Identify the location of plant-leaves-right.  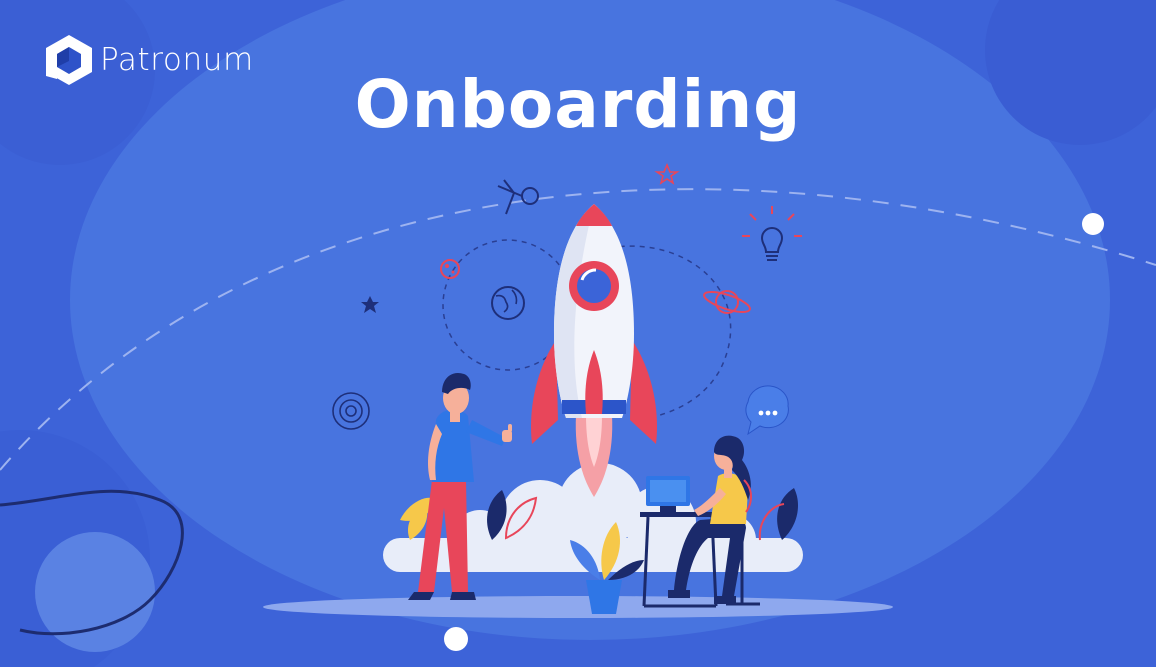
(778, 514).